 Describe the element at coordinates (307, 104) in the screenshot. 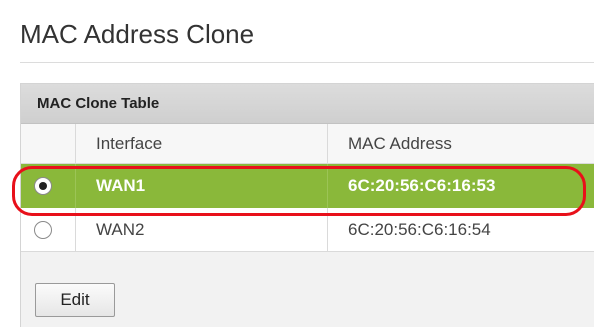

I see `table-caption-bar: MAC Clone Table` at that location.